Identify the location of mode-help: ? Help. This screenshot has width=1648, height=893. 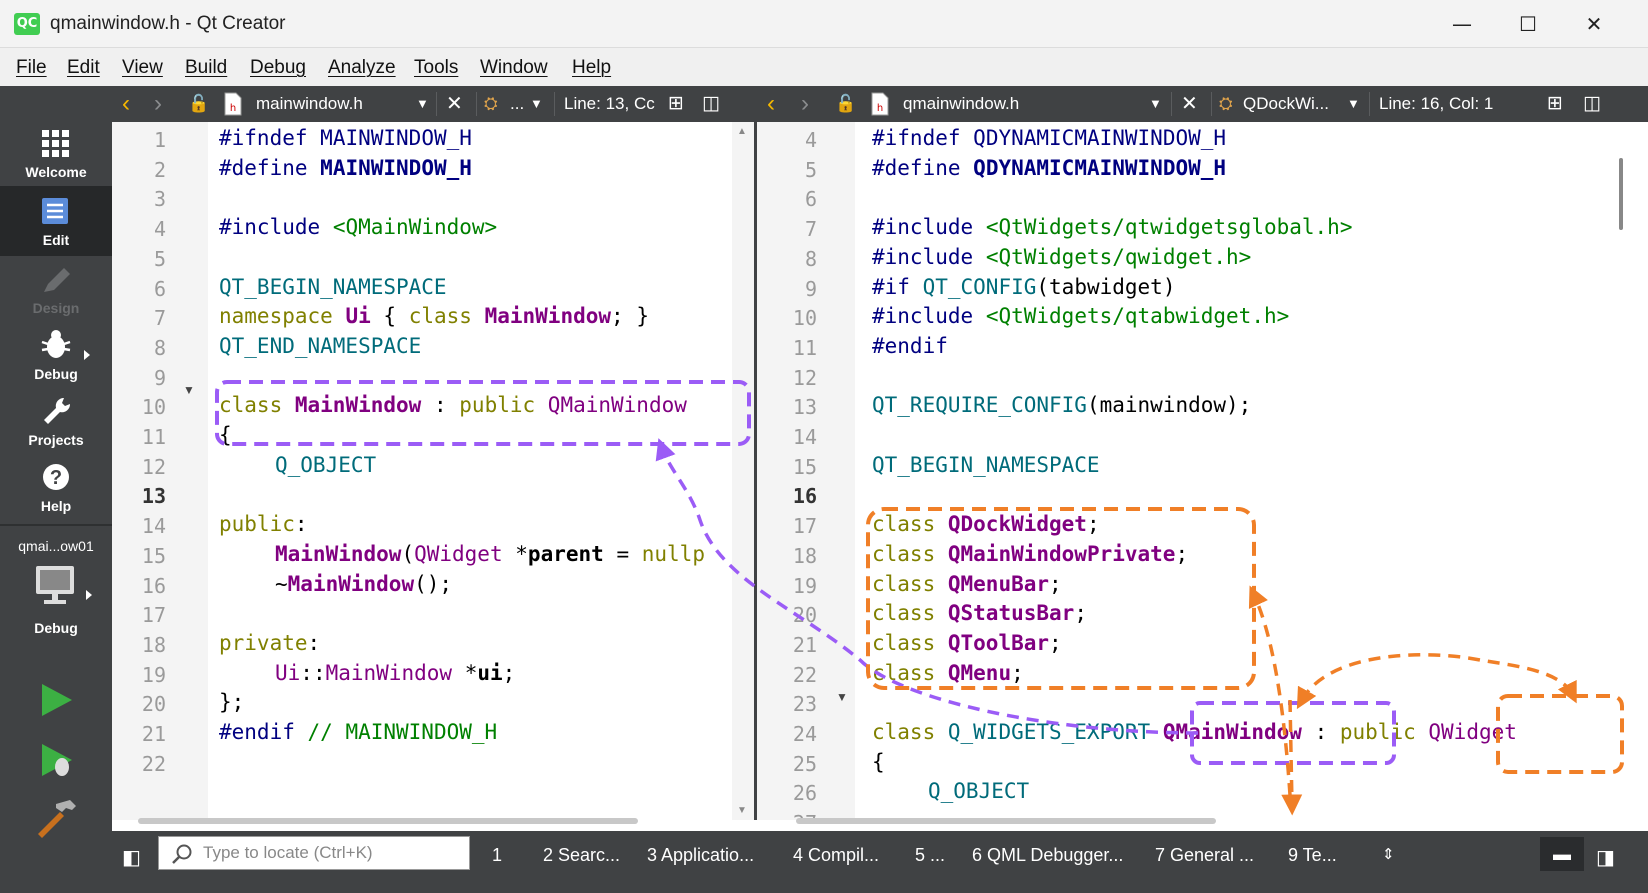
(56, 487).